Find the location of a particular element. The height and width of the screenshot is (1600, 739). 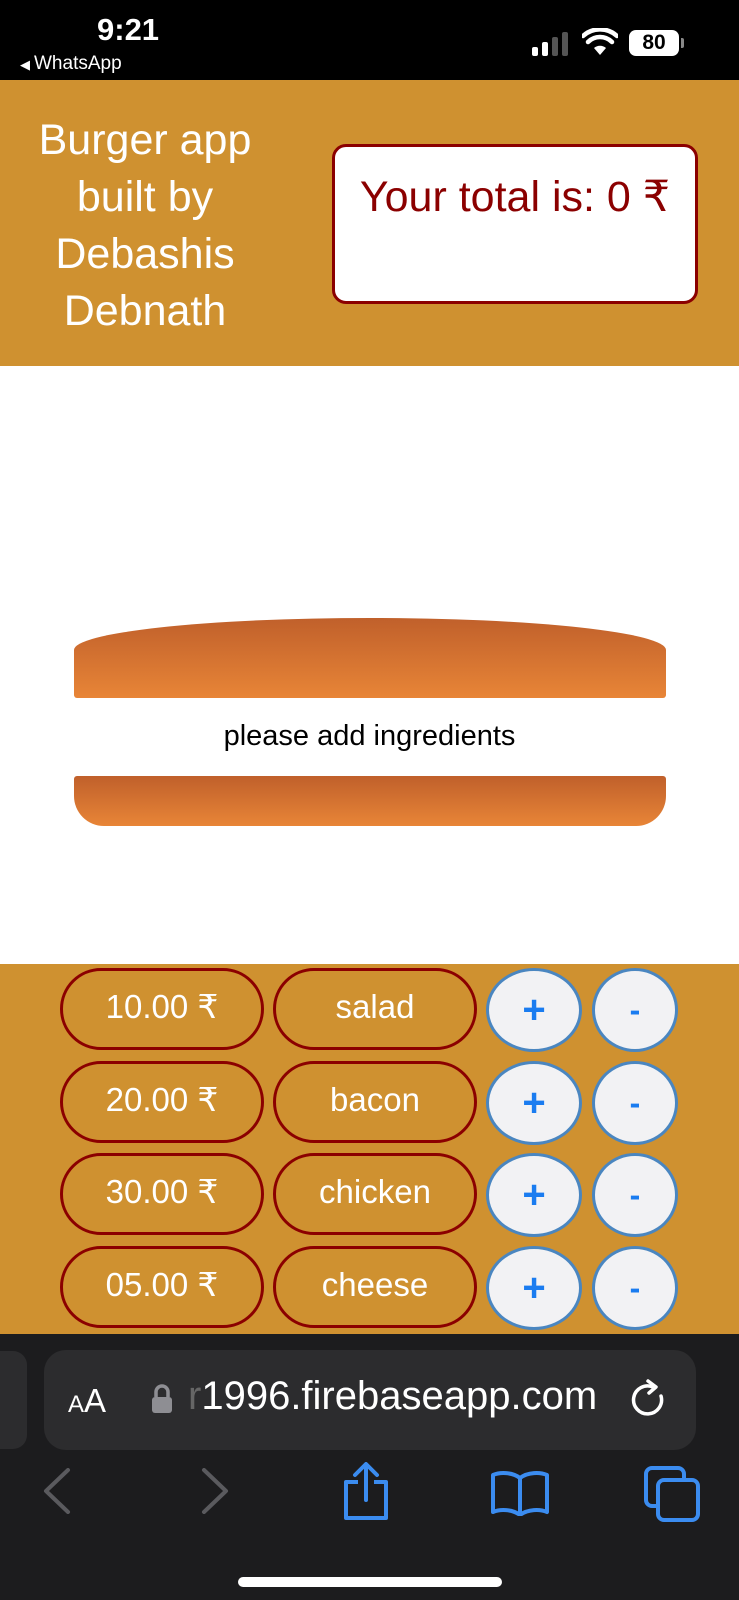

back-to-app-link: ◀ WhatsApp is located at coordinates (71, 64).